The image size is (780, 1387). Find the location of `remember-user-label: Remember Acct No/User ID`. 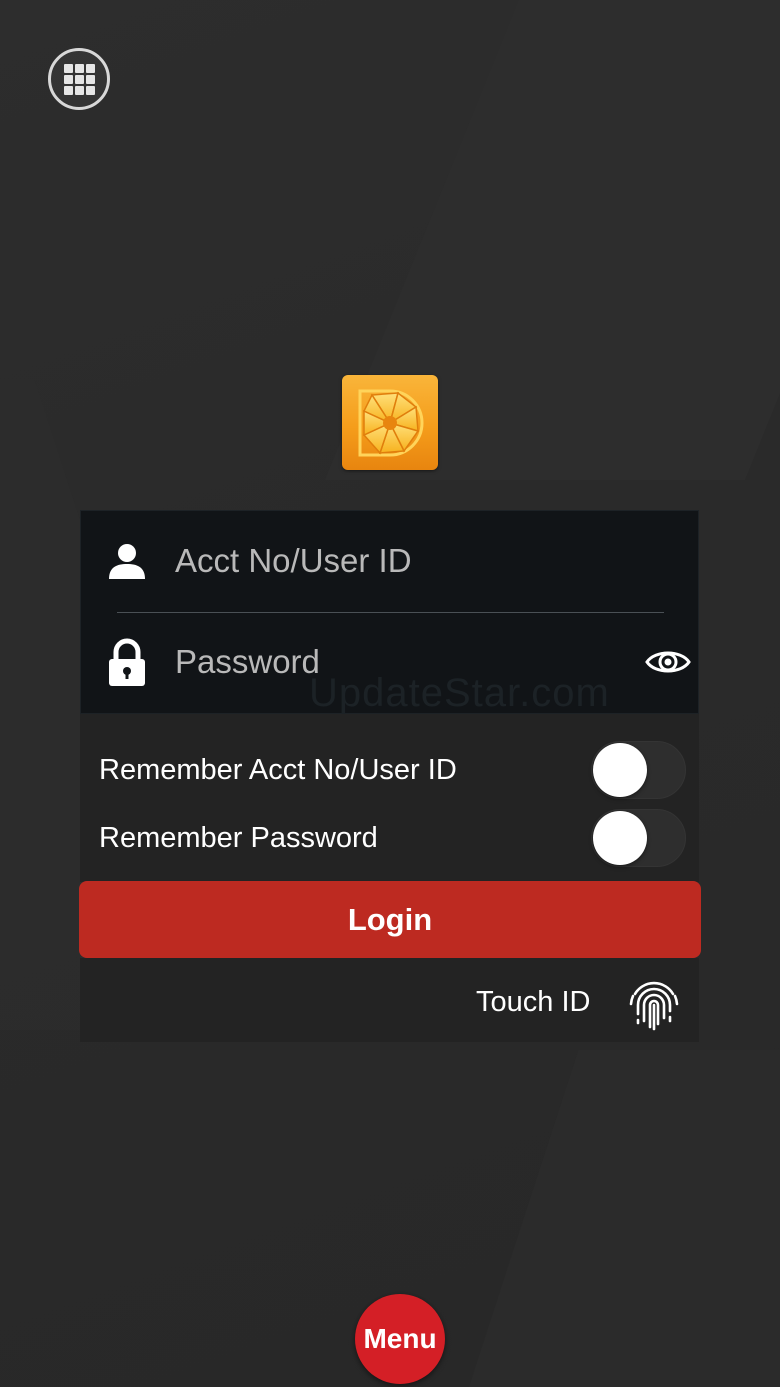

remember-user-label: Remember Acct No/User ID is located at coordinates (278, 769).